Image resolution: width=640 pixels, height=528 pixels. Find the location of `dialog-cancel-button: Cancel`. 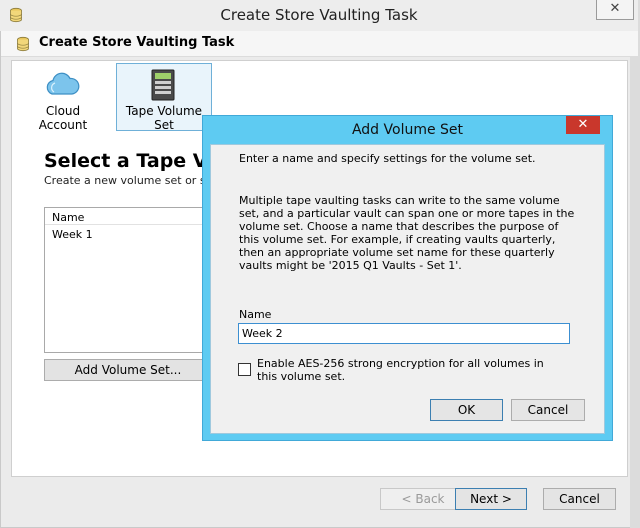

dialog-cancel-button: Cancel is located at coordinates (548, 410).